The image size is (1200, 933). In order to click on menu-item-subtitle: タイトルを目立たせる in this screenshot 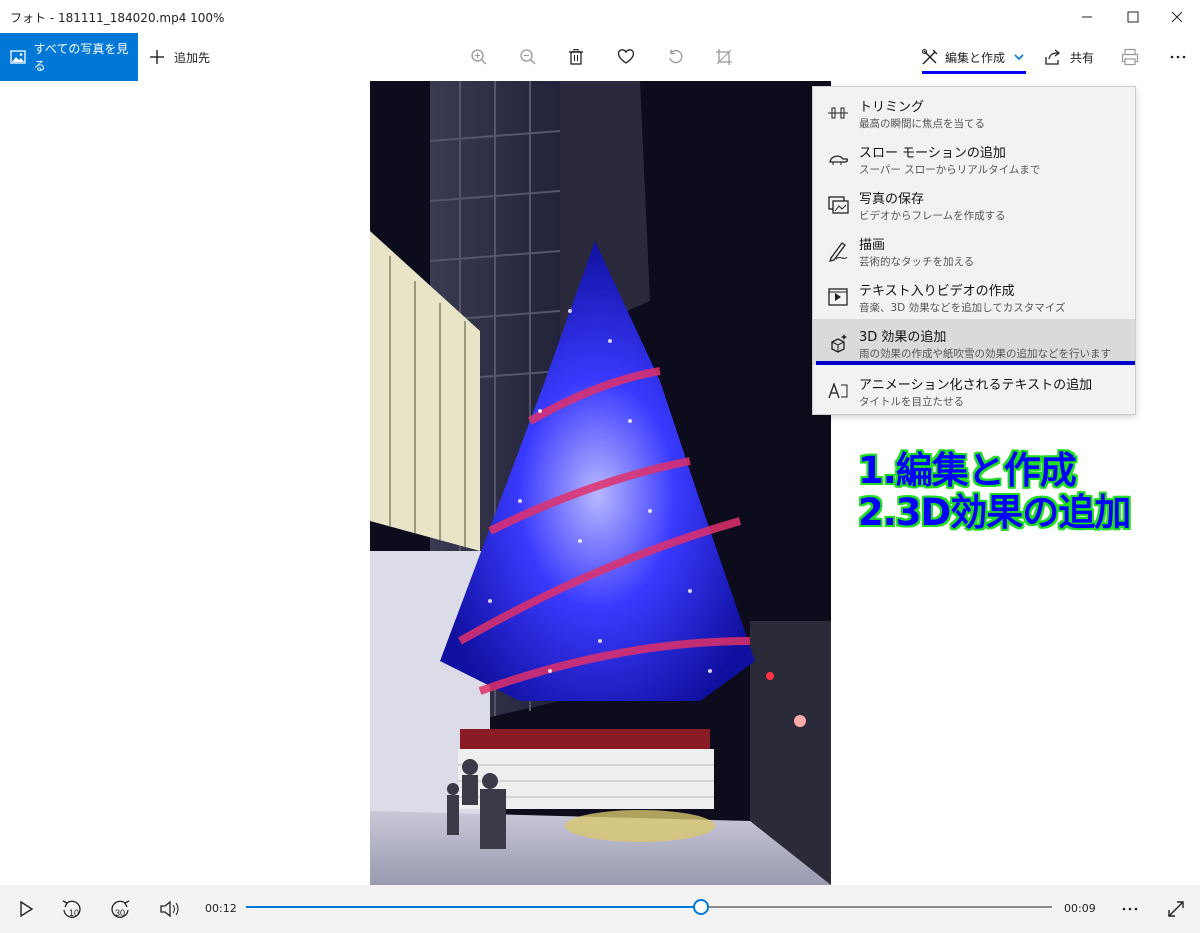, I will do `click(911, 402)`.